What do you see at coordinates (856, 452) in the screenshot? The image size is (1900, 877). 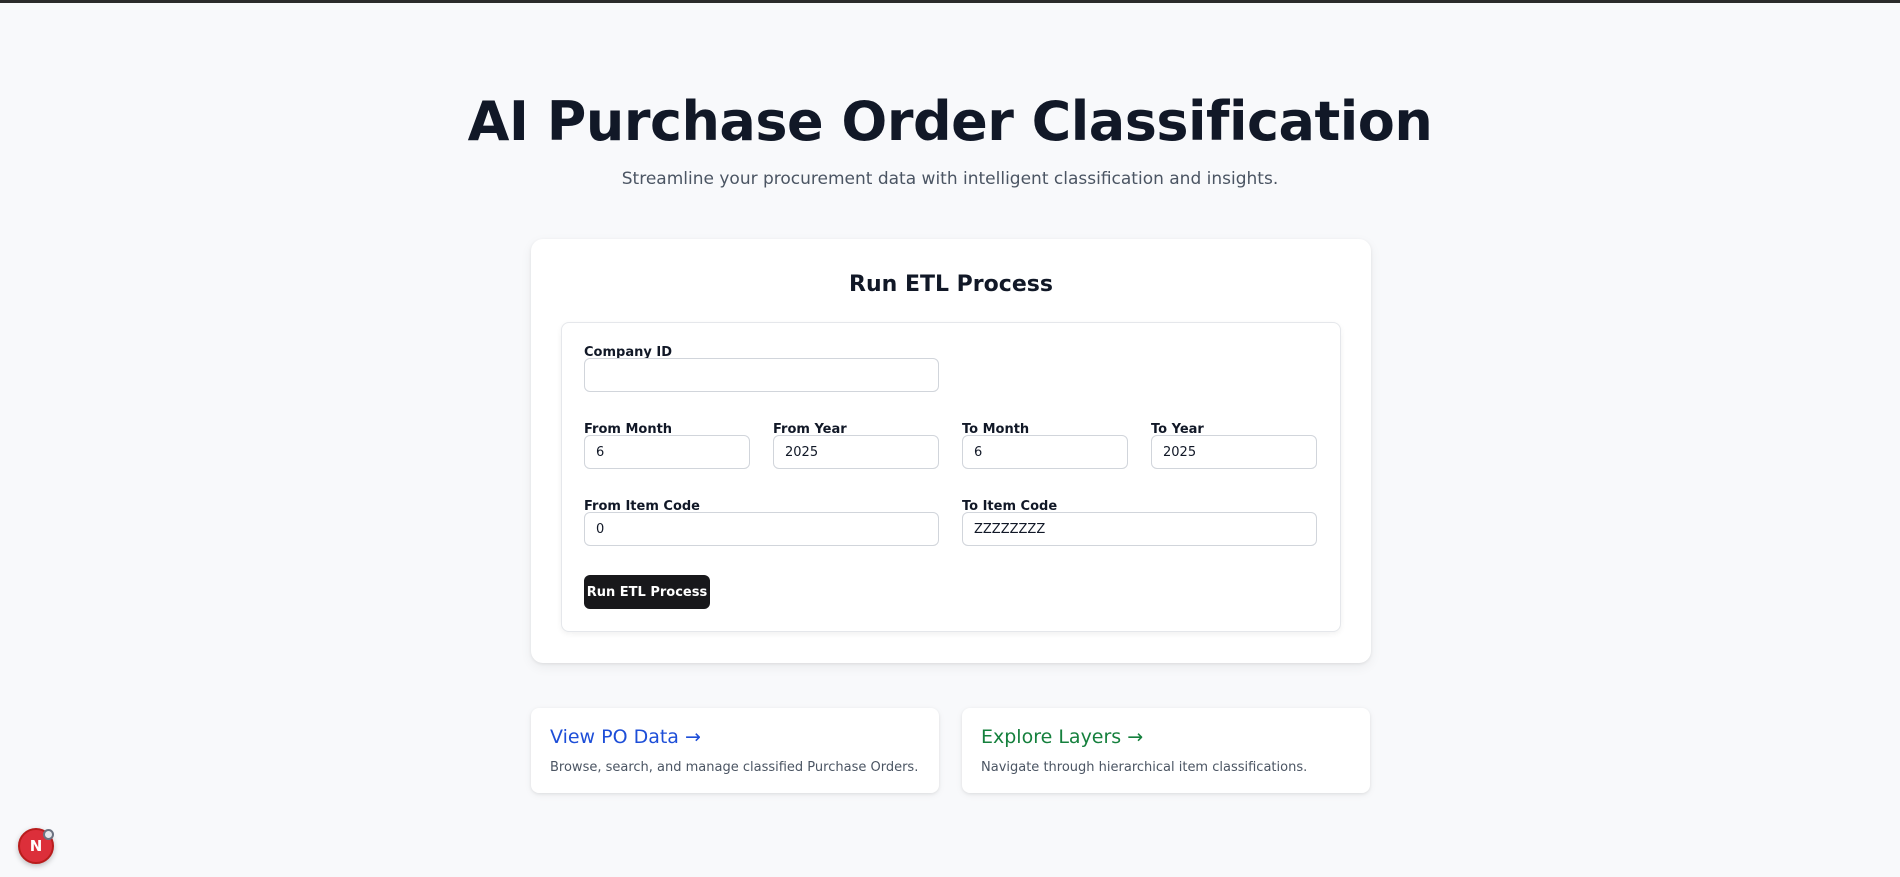 I see `from-year-input` at bounding box center [856, 452].